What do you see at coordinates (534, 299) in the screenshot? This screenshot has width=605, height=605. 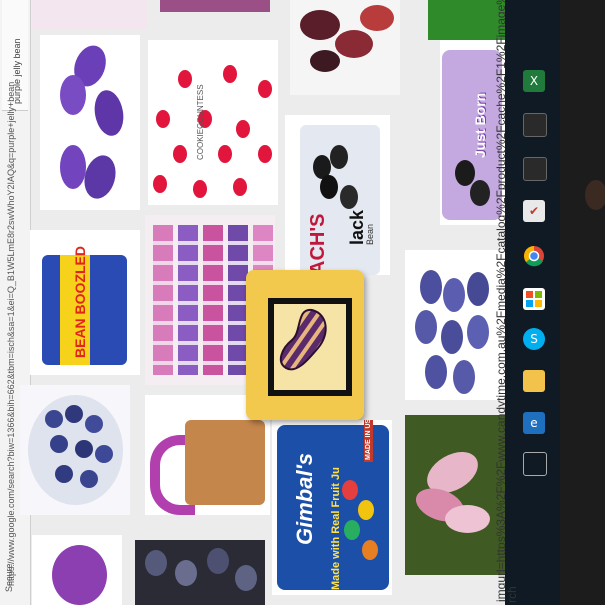 I see `store-icon` at bounding box center [534, 299].